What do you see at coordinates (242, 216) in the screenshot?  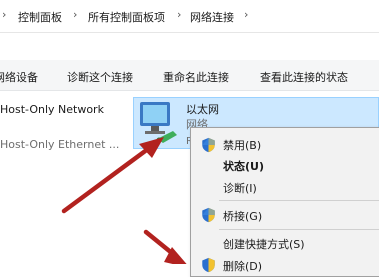 I see `menu-item-bridge: 桥接(G)` at bounding box center [242, 216].